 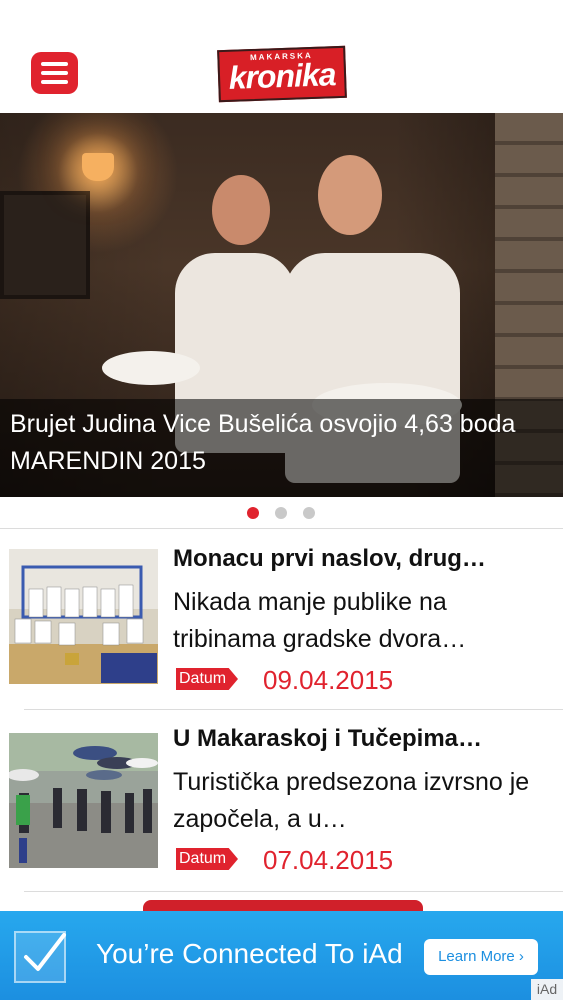 What do you see at coordinates (328, 860) in the screenshot?
I see `article-date: 07.04.2015` at bounding box center [328, 860].